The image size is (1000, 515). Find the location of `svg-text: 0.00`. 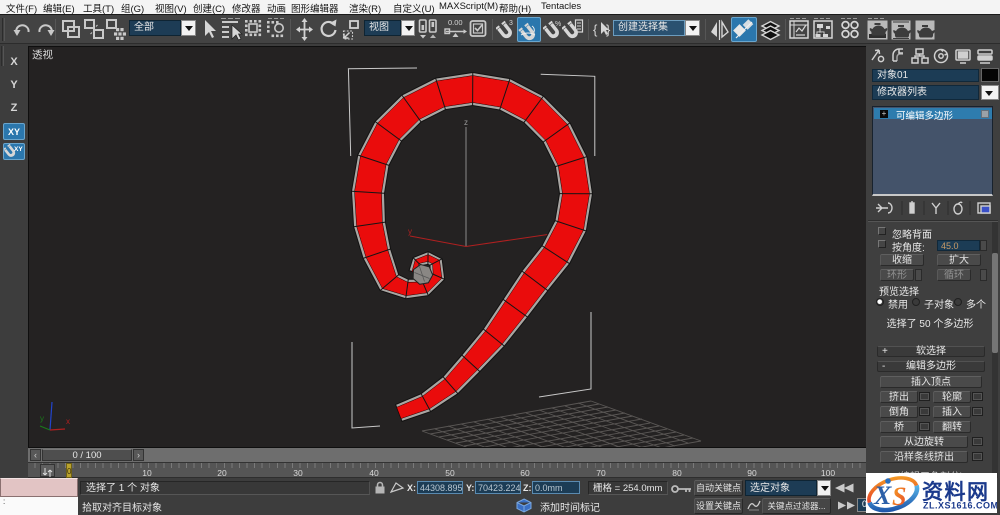

svg-text: 0.00 is located at coordinates (455, 22).